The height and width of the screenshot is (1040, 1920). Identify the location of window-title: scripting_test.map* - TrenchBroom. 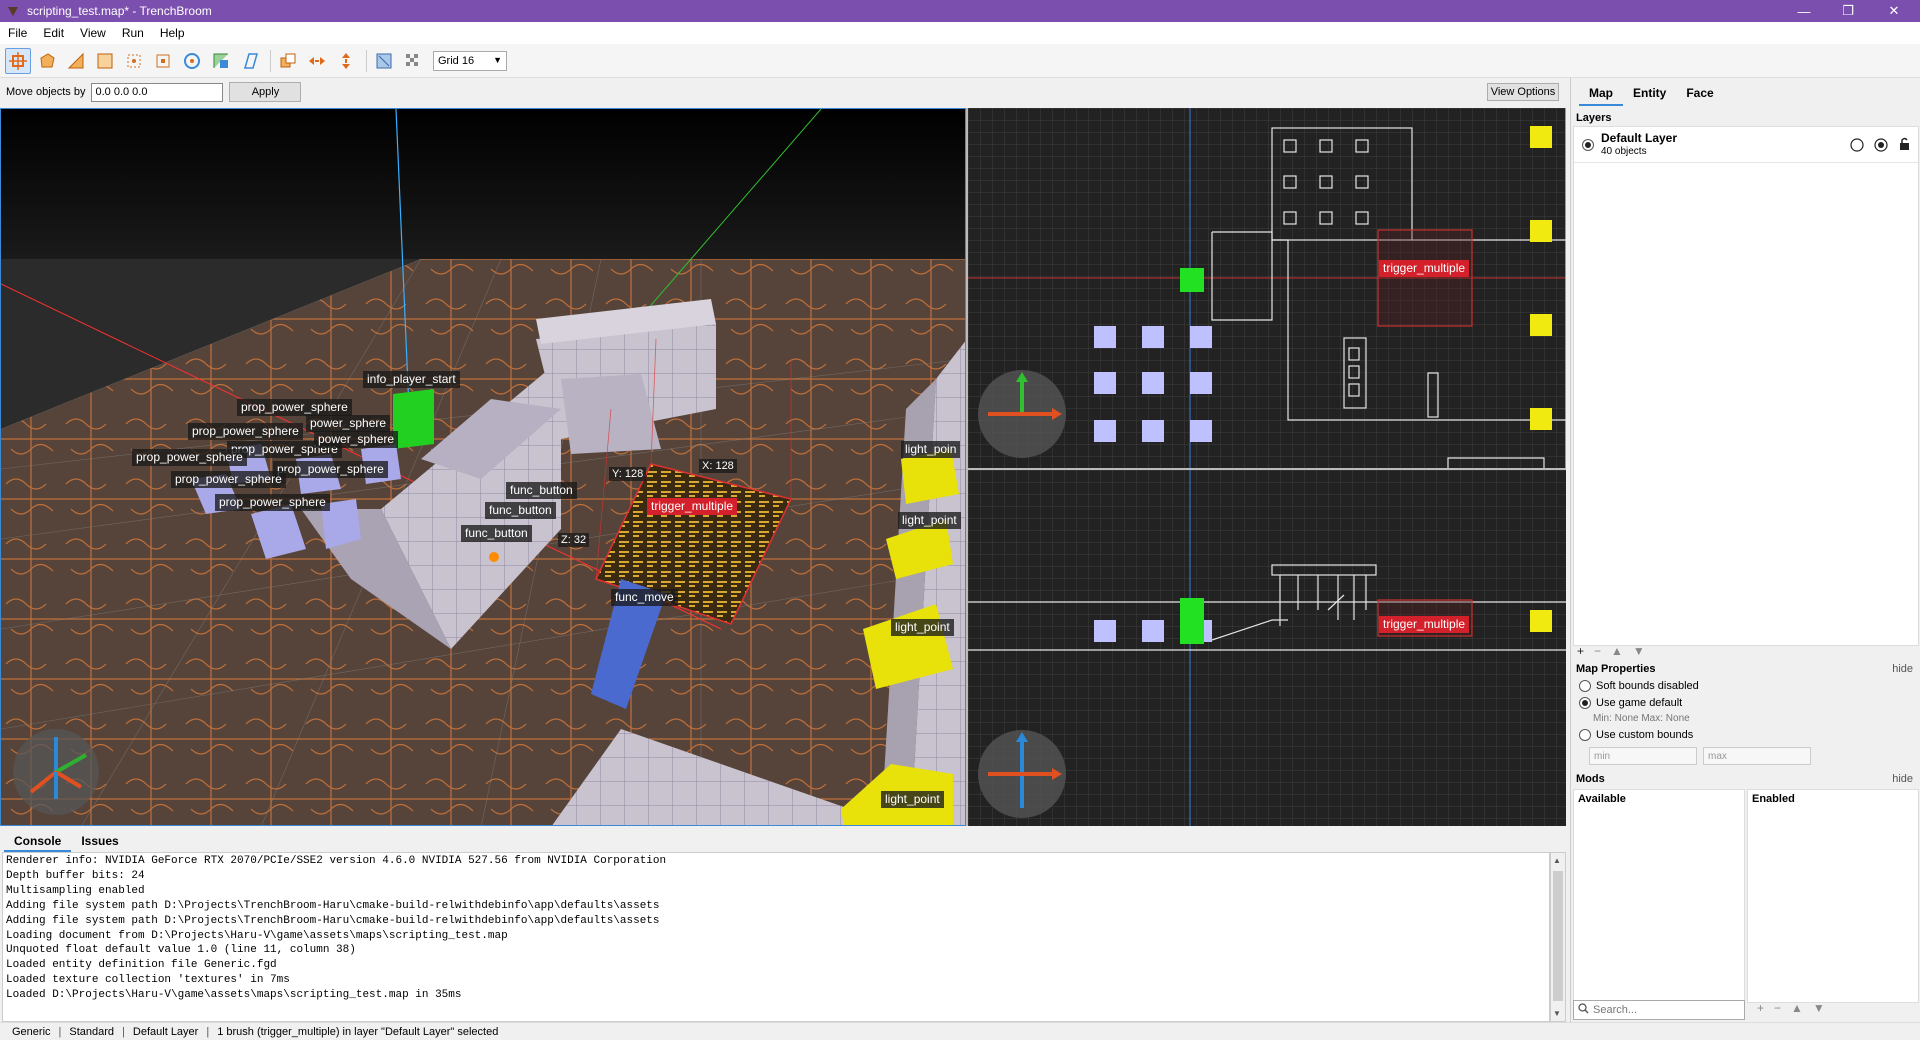
(119, 11).